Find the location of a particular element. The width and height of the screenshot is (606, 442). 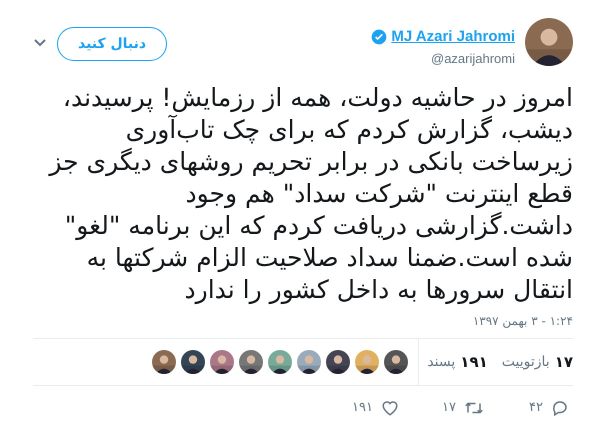

chevron-down-icon is located at coordinates (40, 43).